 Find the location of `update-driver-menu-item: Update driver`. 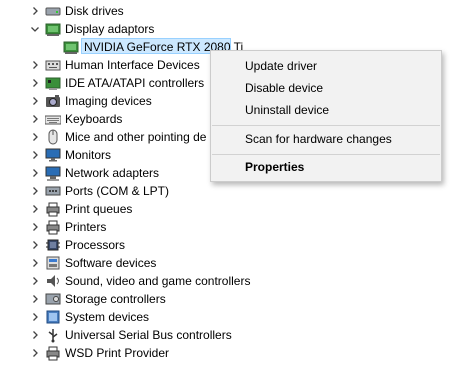

update-driver-menu-item: Update driver is located at coordinates (281, 66).